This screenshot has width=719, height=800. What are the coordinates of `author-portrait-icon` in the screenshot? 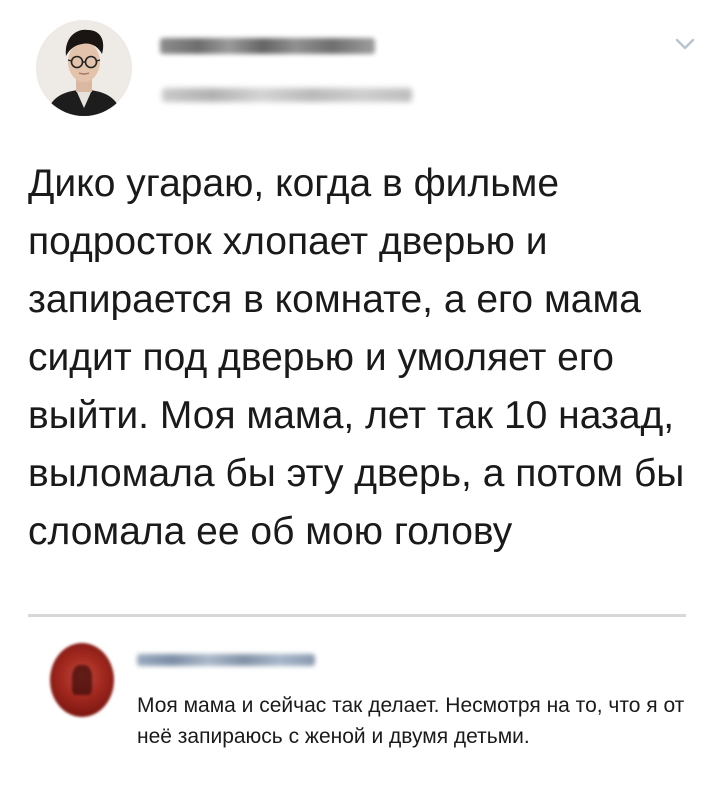 It's located at (84, 68).